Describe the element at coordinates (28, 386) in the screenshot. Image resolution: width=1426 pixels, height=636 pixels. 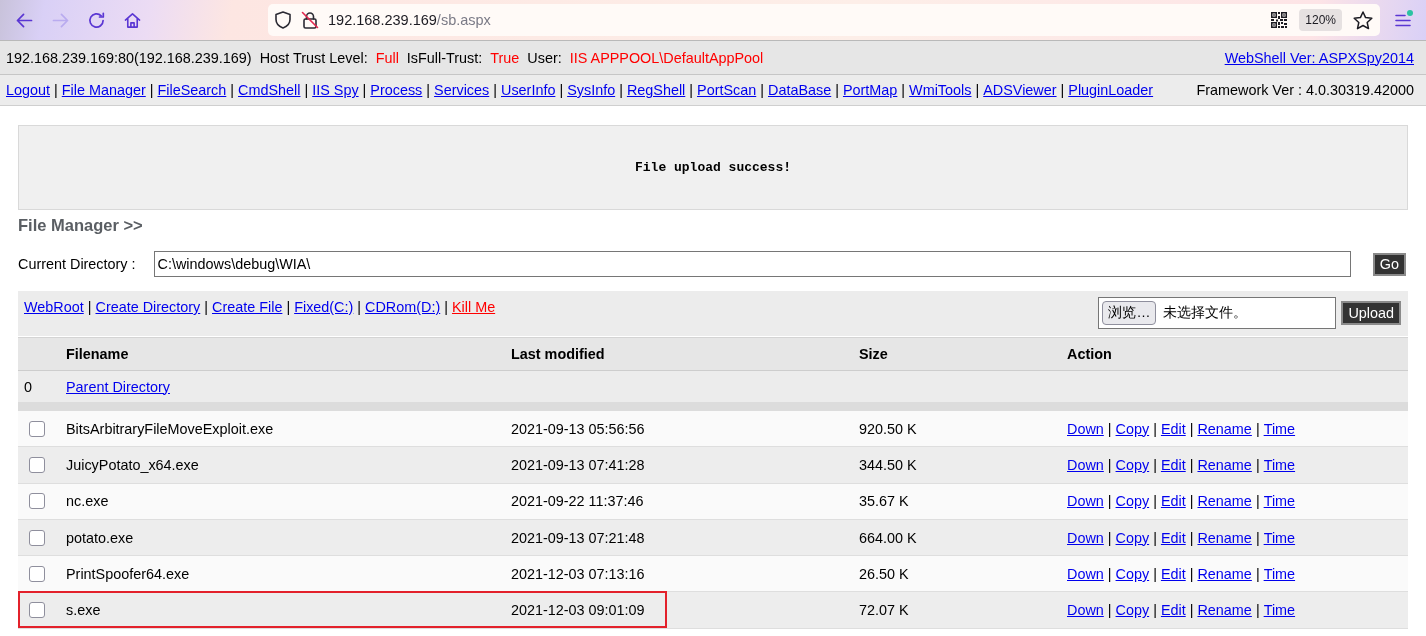
I see `row-index: 0` at that location.